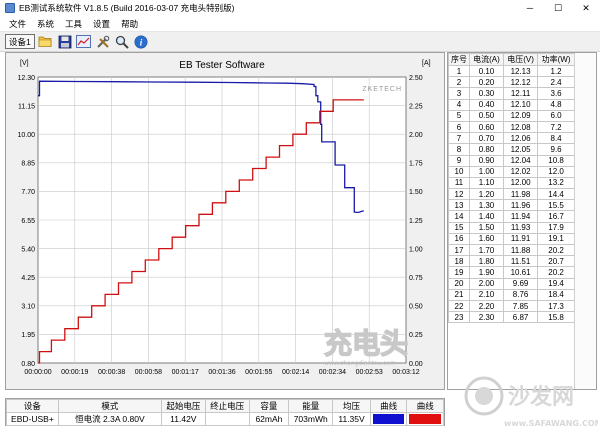 The height and width of the screenshot is (442, 600). What do you see at coordinates (26, 78) in the screenshot?
I see `y-left-tick-label: 12.30` at bounding box center [26, 78].